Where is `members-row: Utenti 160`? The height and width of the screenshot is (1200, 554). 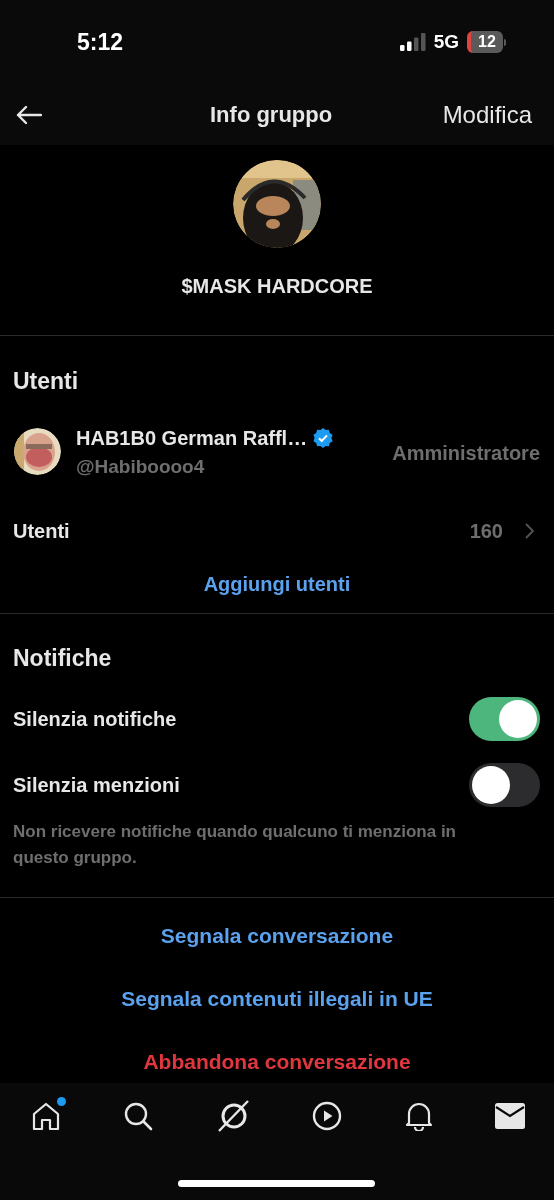 members-row: Utenti 160 is located at coordinates (277, 531).